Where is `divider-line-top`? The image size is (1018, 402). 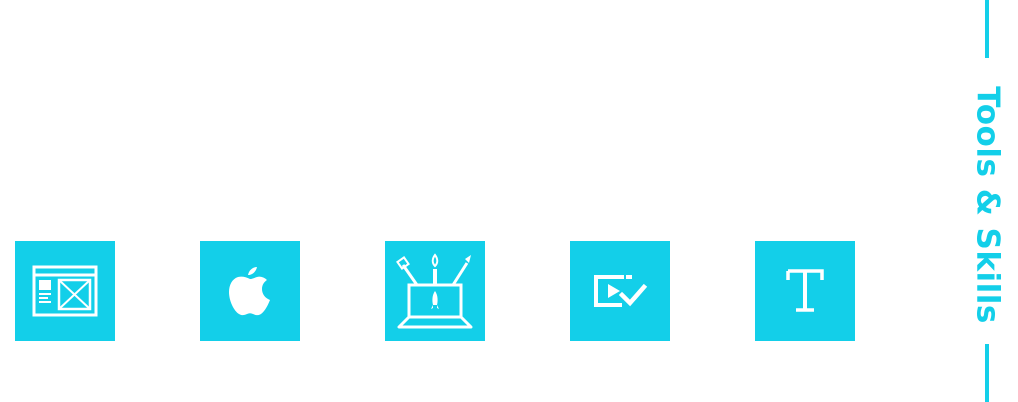
divider-line-top is located at coordinates (987, 29).